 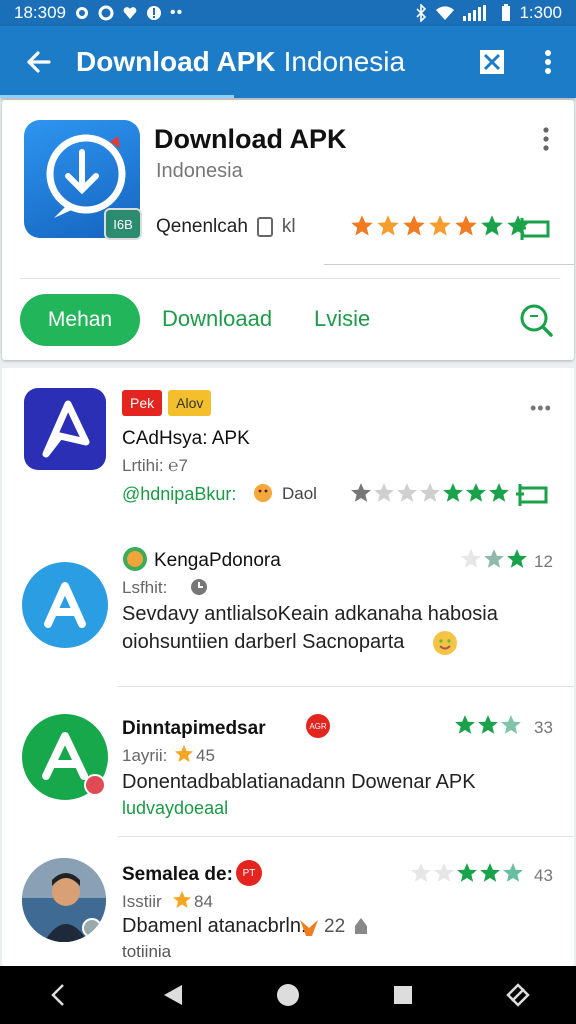 I want to click on search-icon, so click(x=536, y=320).